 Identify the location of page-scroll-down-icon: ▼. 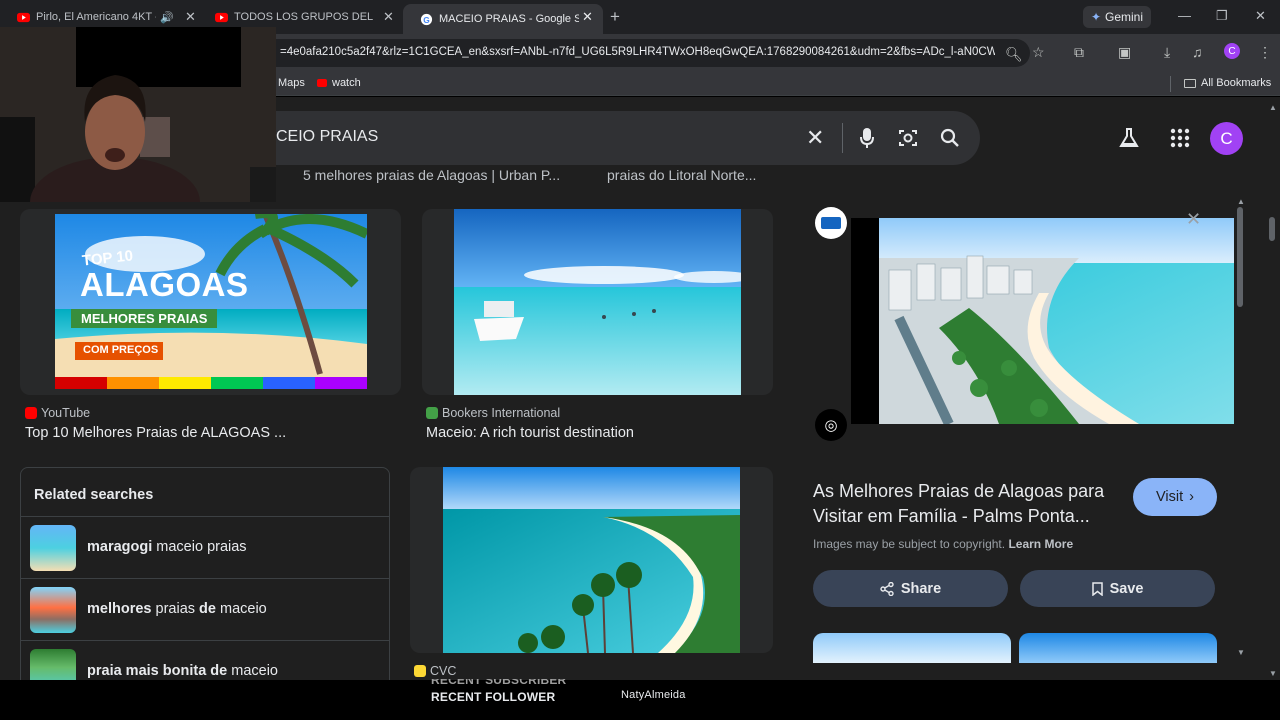
(1273, 673).